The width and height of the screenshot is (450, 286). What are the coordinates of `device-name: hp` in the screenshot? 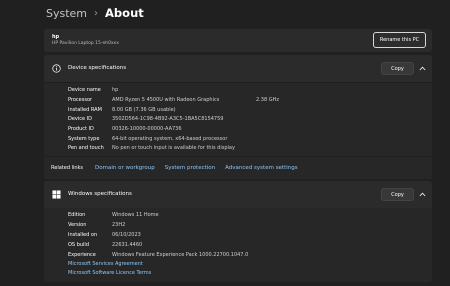 It's located at (56, 37).